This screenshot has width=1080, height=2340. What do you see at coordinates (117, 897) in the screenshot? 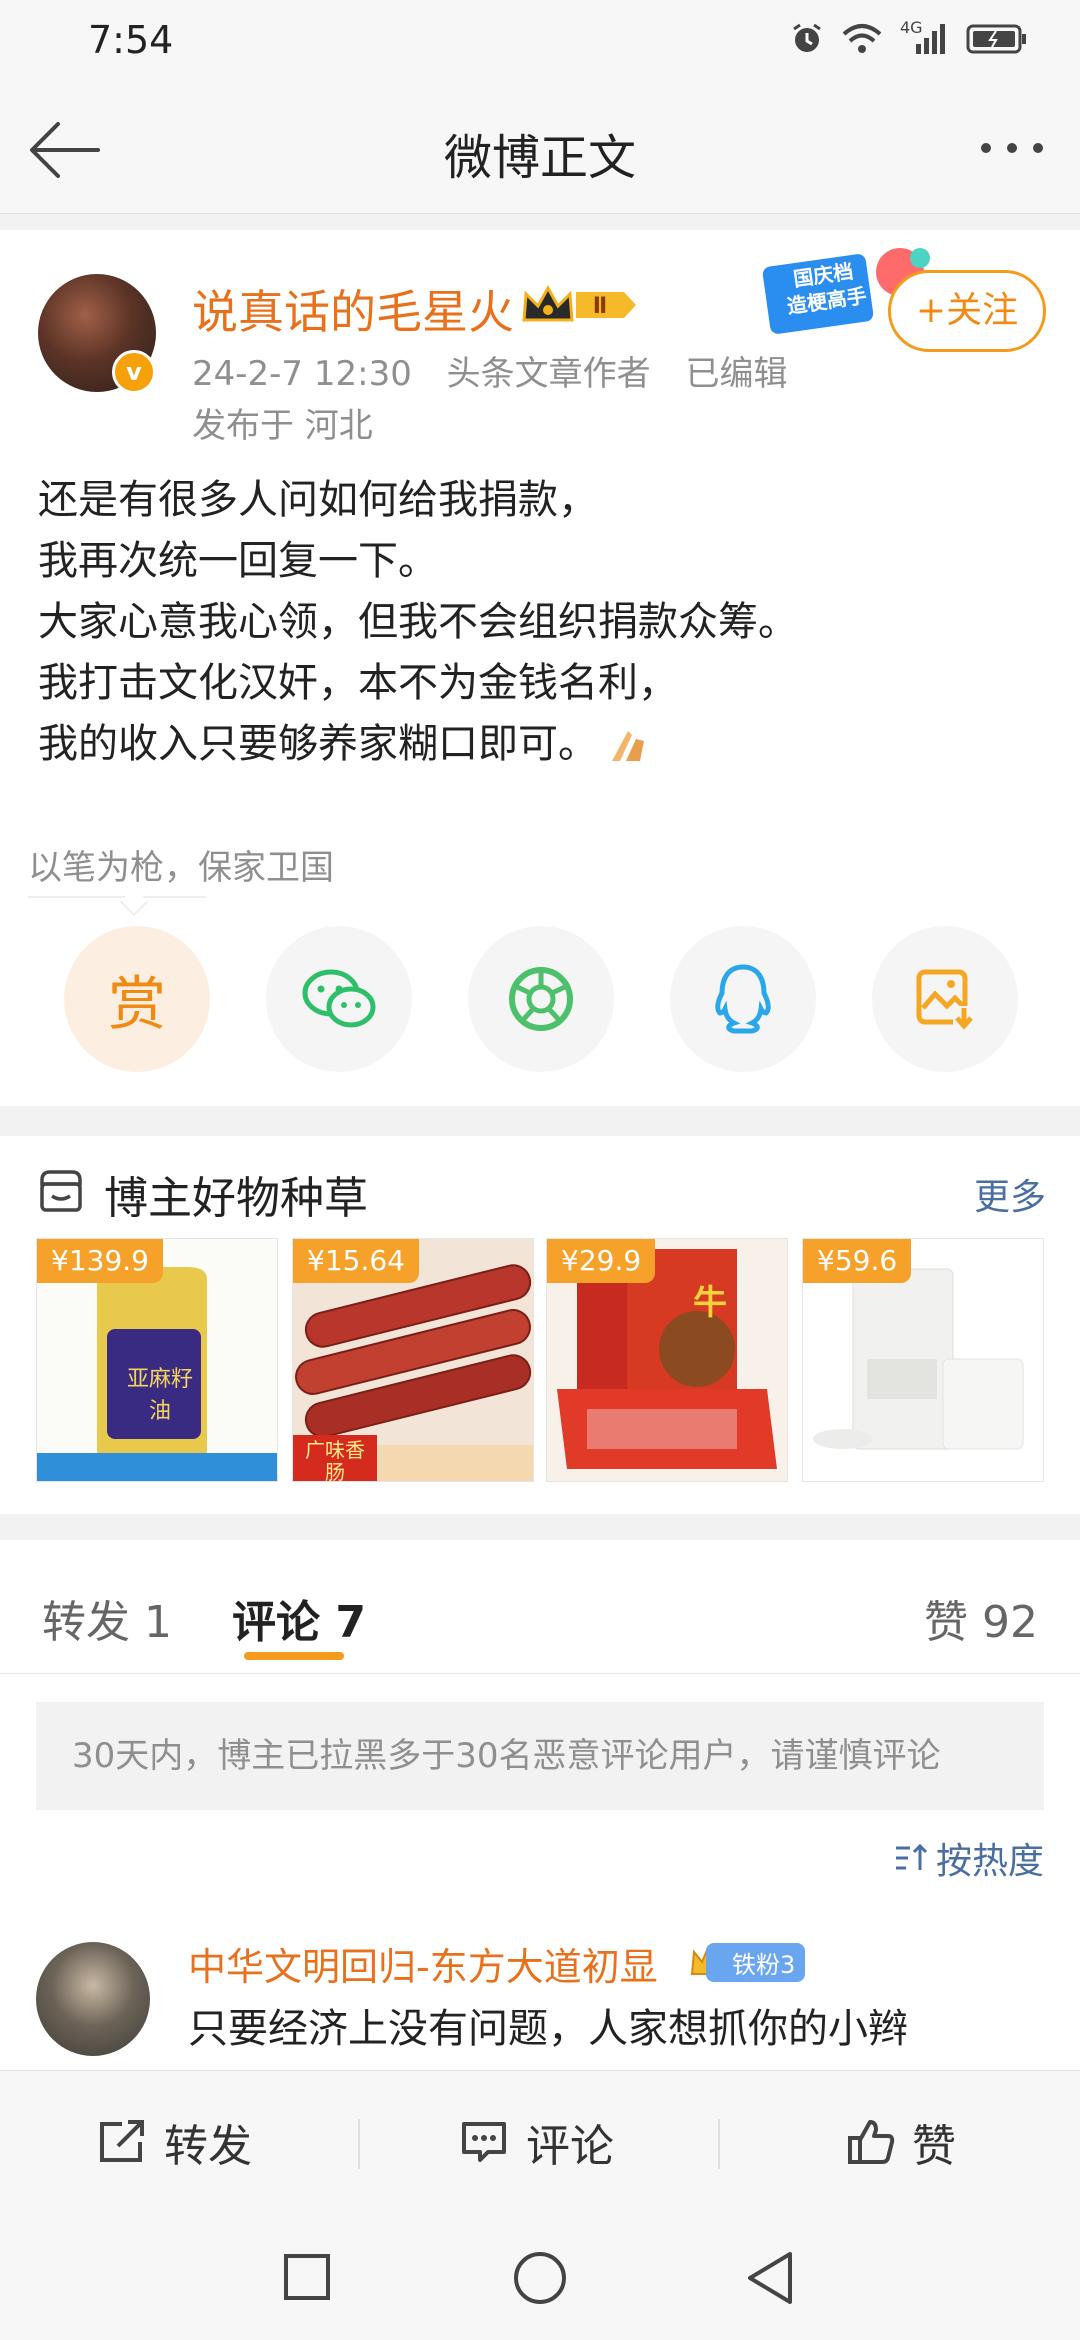
I see `topic-underline` at bounding box center [117, 897].